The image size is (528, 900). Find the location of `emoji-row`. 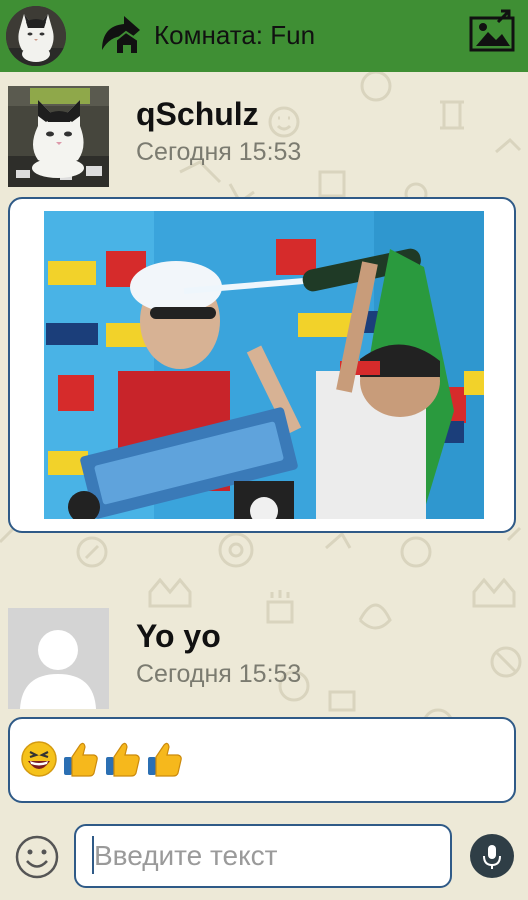

emoji-row is located at coordinates (102, 761).